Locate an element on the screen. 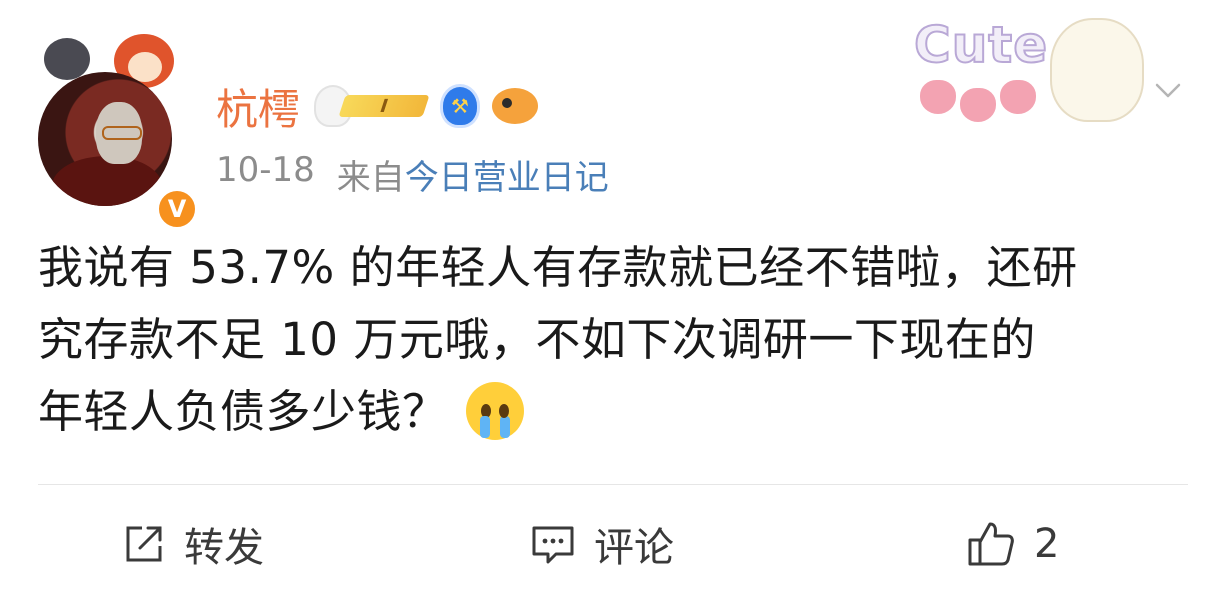 This screenshot has width=1218, height=592. vip-badge-icon: I is located at coordinates (371, 106).